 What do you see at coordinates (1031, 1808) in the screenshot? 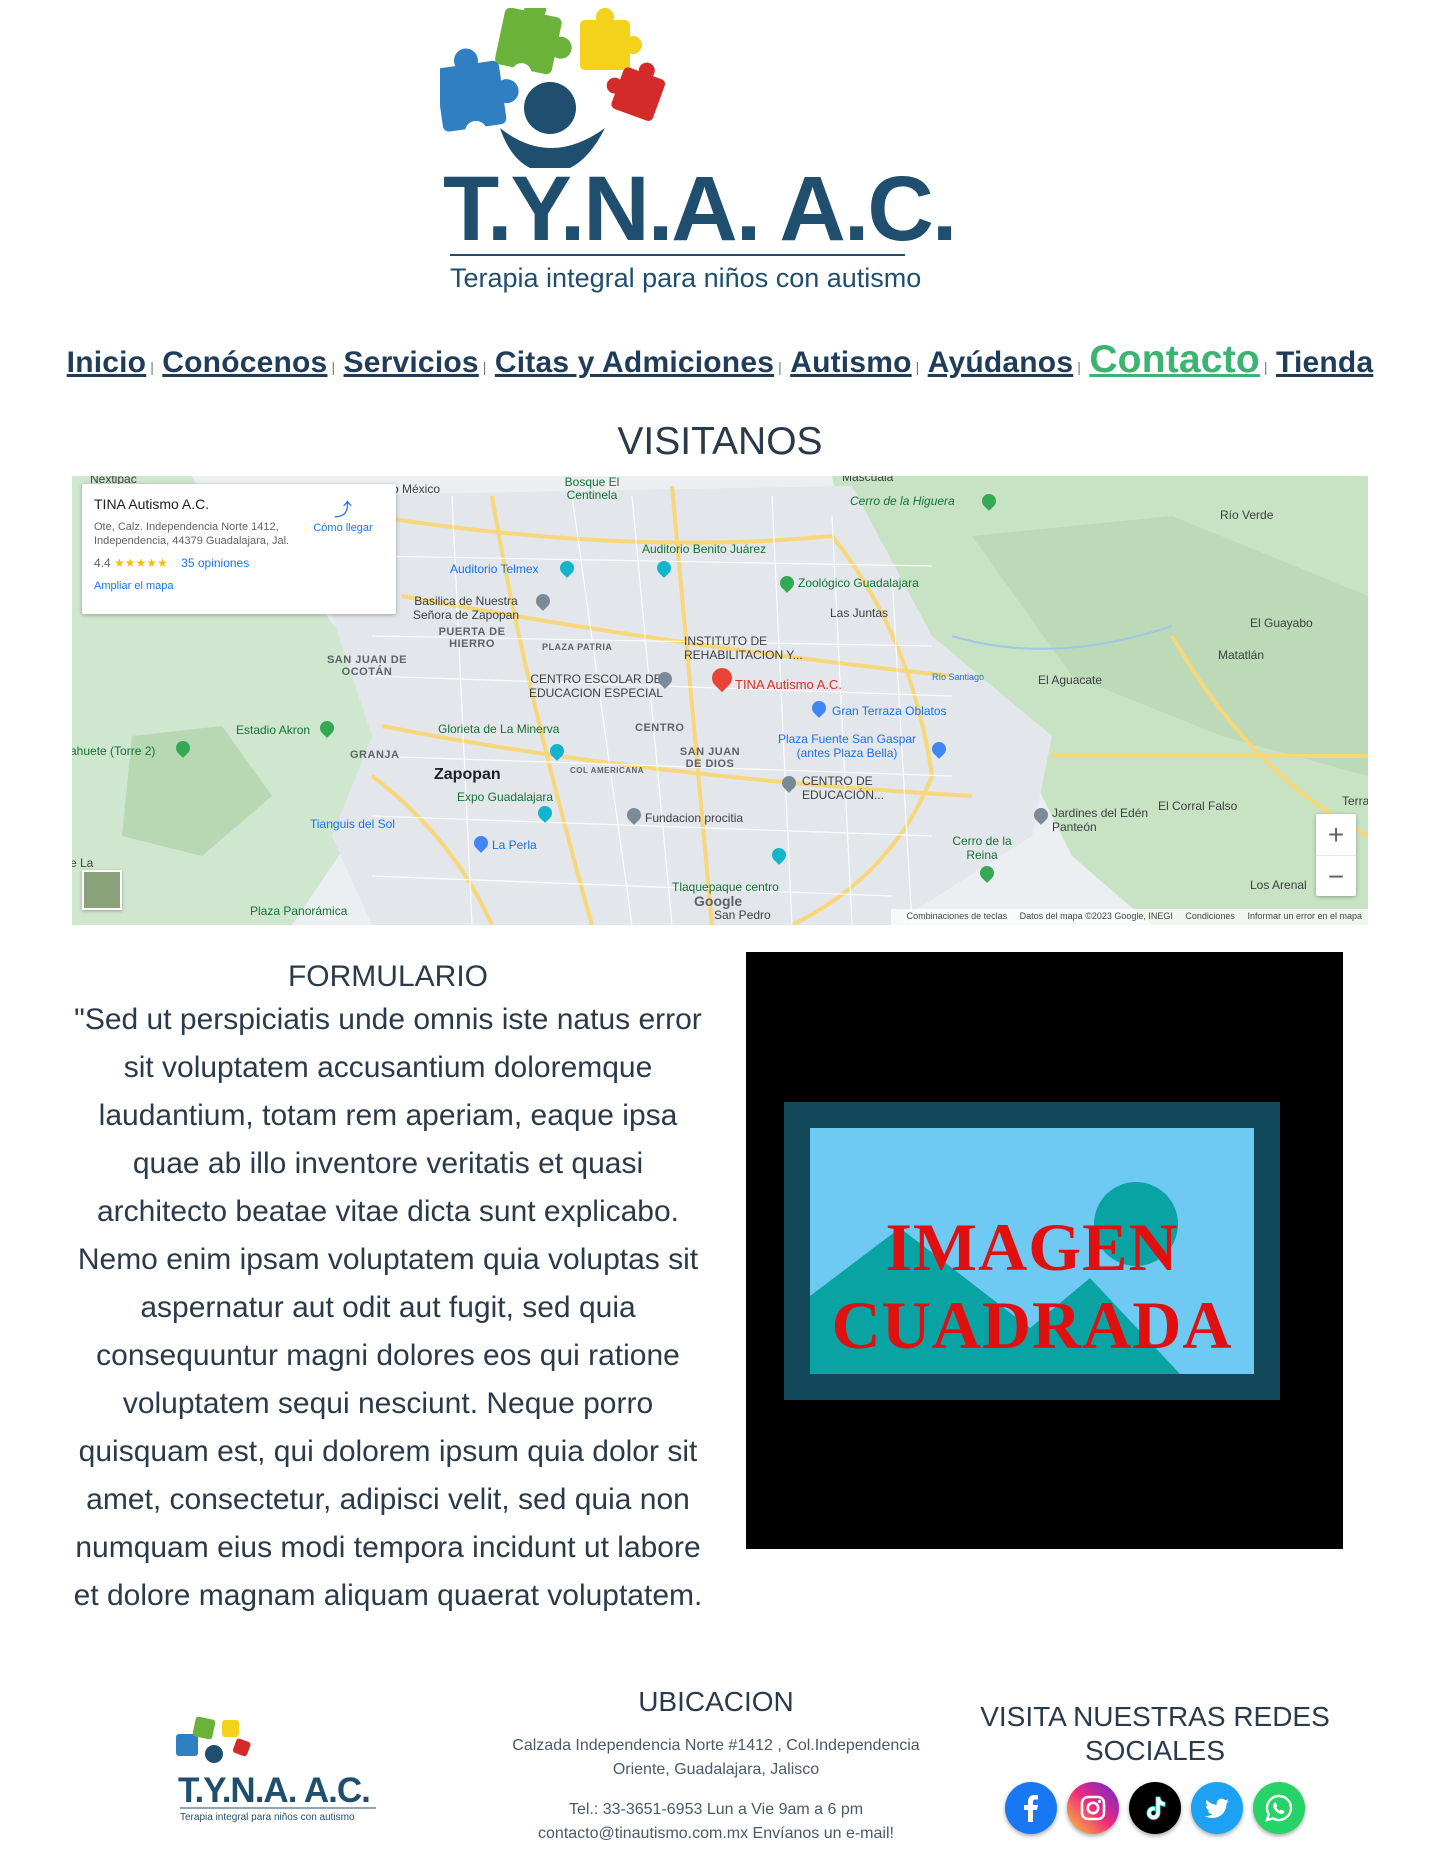
I see `facebook-icon` at bounding box center [1031, 1808].